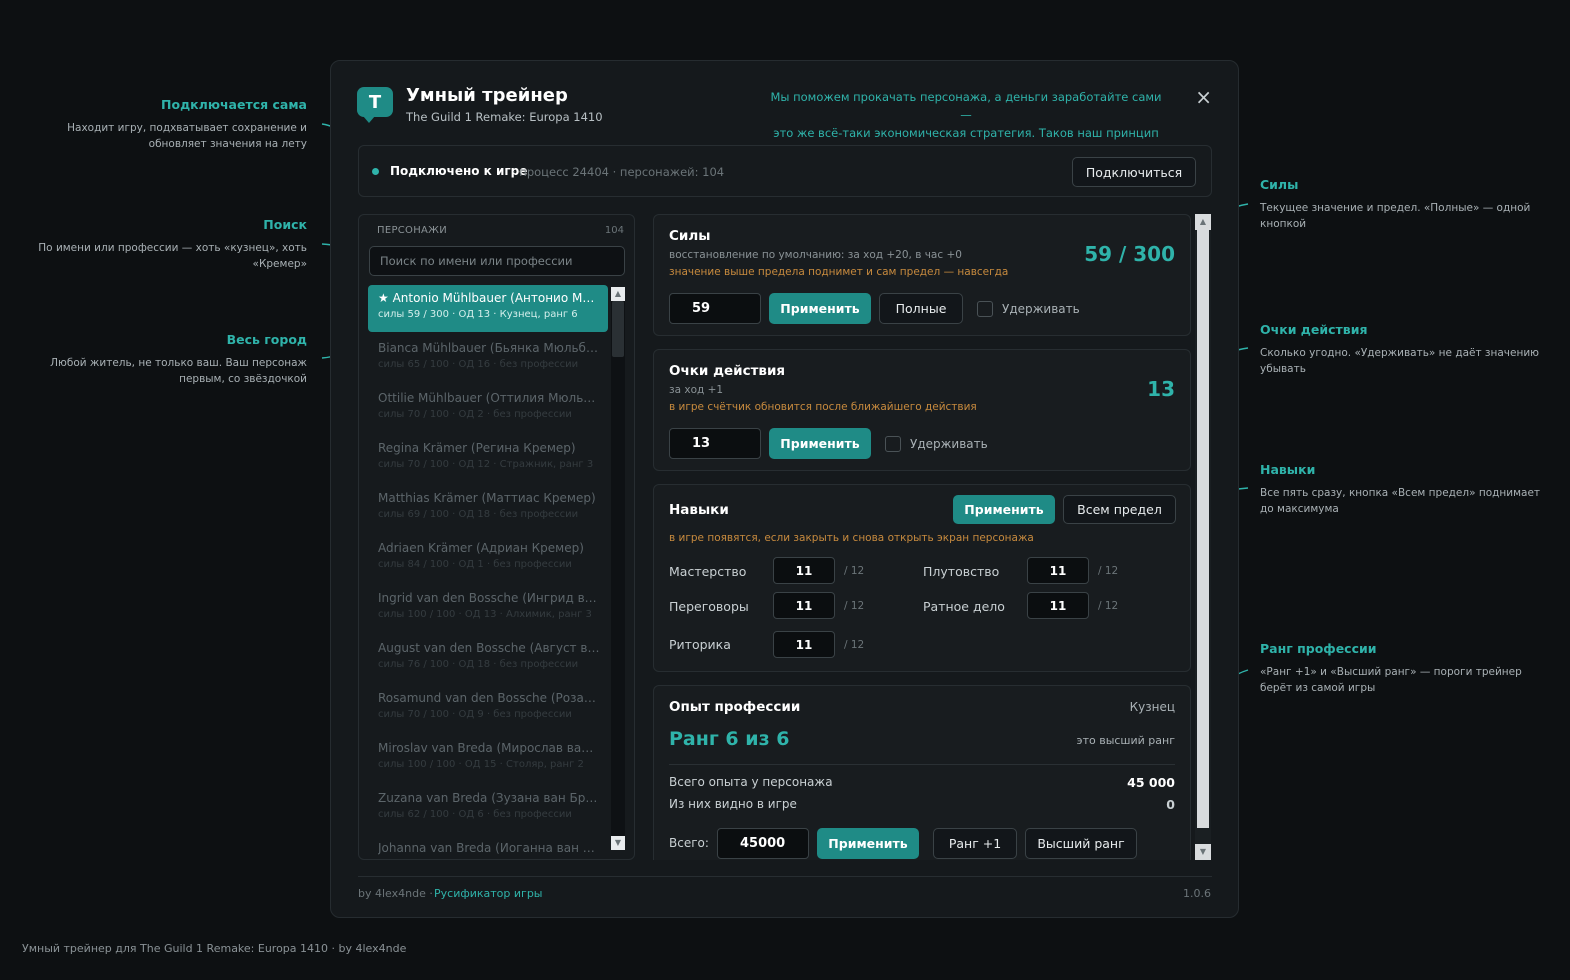 The image size is (1570, 980). What do you see at coordinates (733, 804) in the screenshot?
I see `visible-exp-label: Из них видно в игре` at bounding box center [733, 804].